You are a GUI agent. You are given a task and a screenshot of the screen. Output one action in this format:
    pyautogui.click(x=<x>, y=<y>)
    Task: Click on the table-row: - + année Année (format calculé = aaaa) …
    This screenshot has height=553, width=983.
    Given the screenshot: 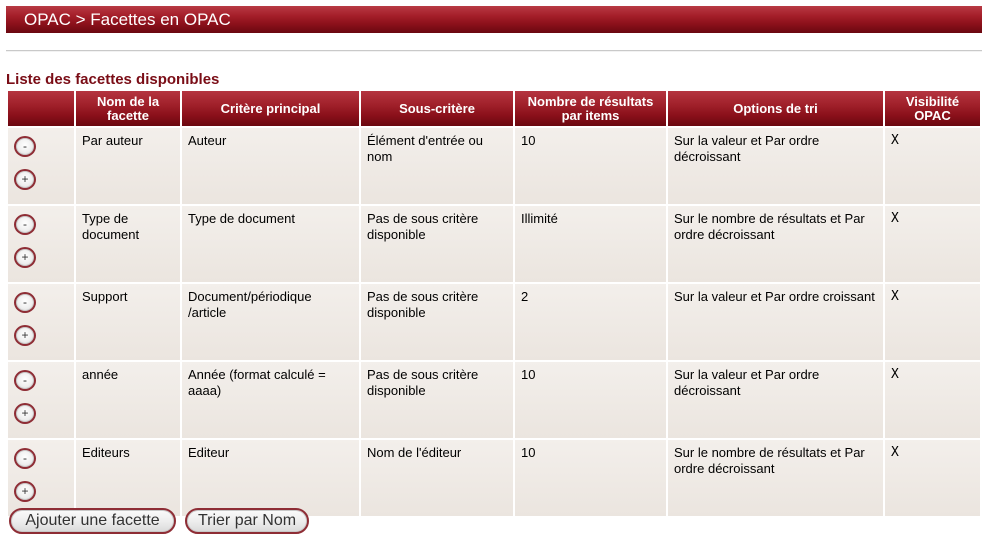 What is the action you would take?
    pyautogui.click(x=494, y=400)
    